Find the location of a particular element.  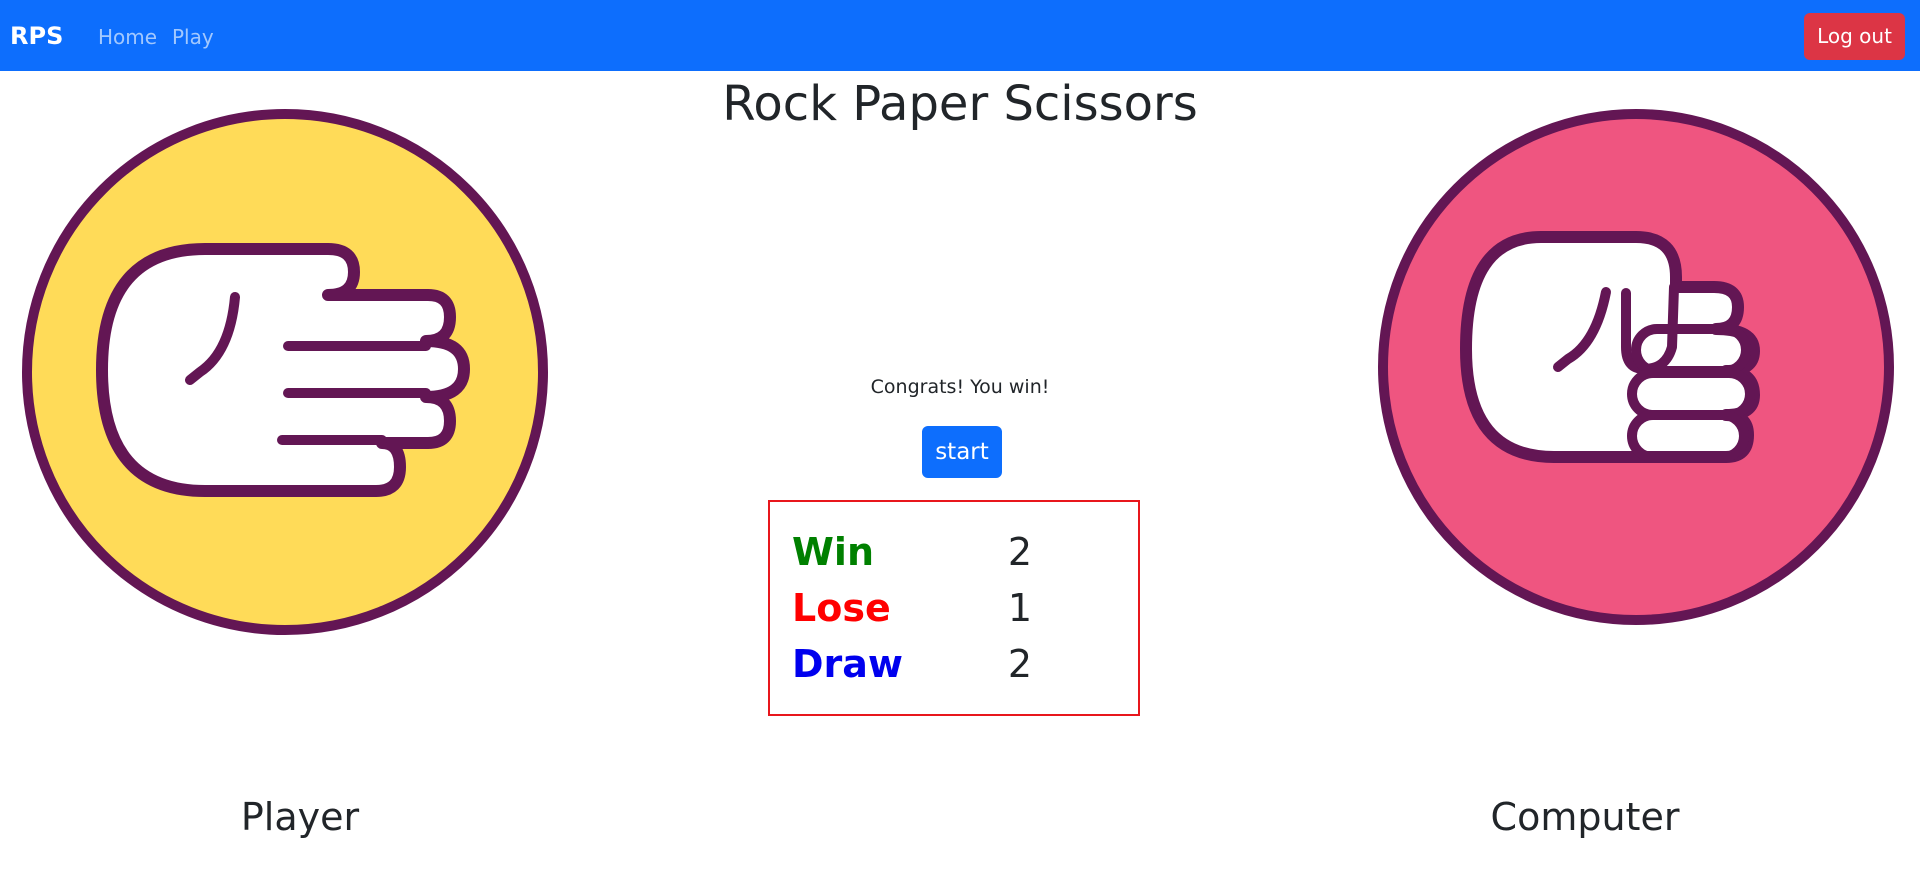

nav-link-play: Play is located at coordinates (193, 37).